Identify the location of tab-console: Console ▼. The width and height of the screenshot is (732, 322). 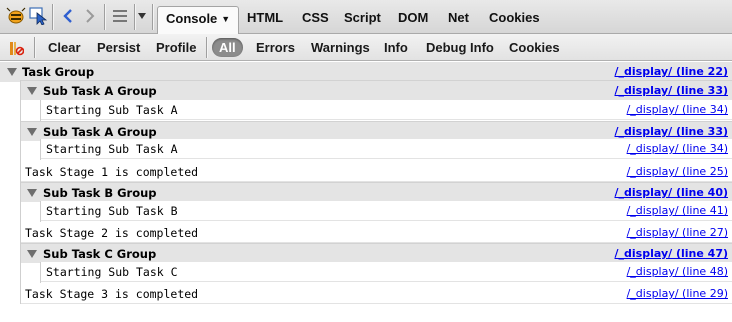
(198, 20).